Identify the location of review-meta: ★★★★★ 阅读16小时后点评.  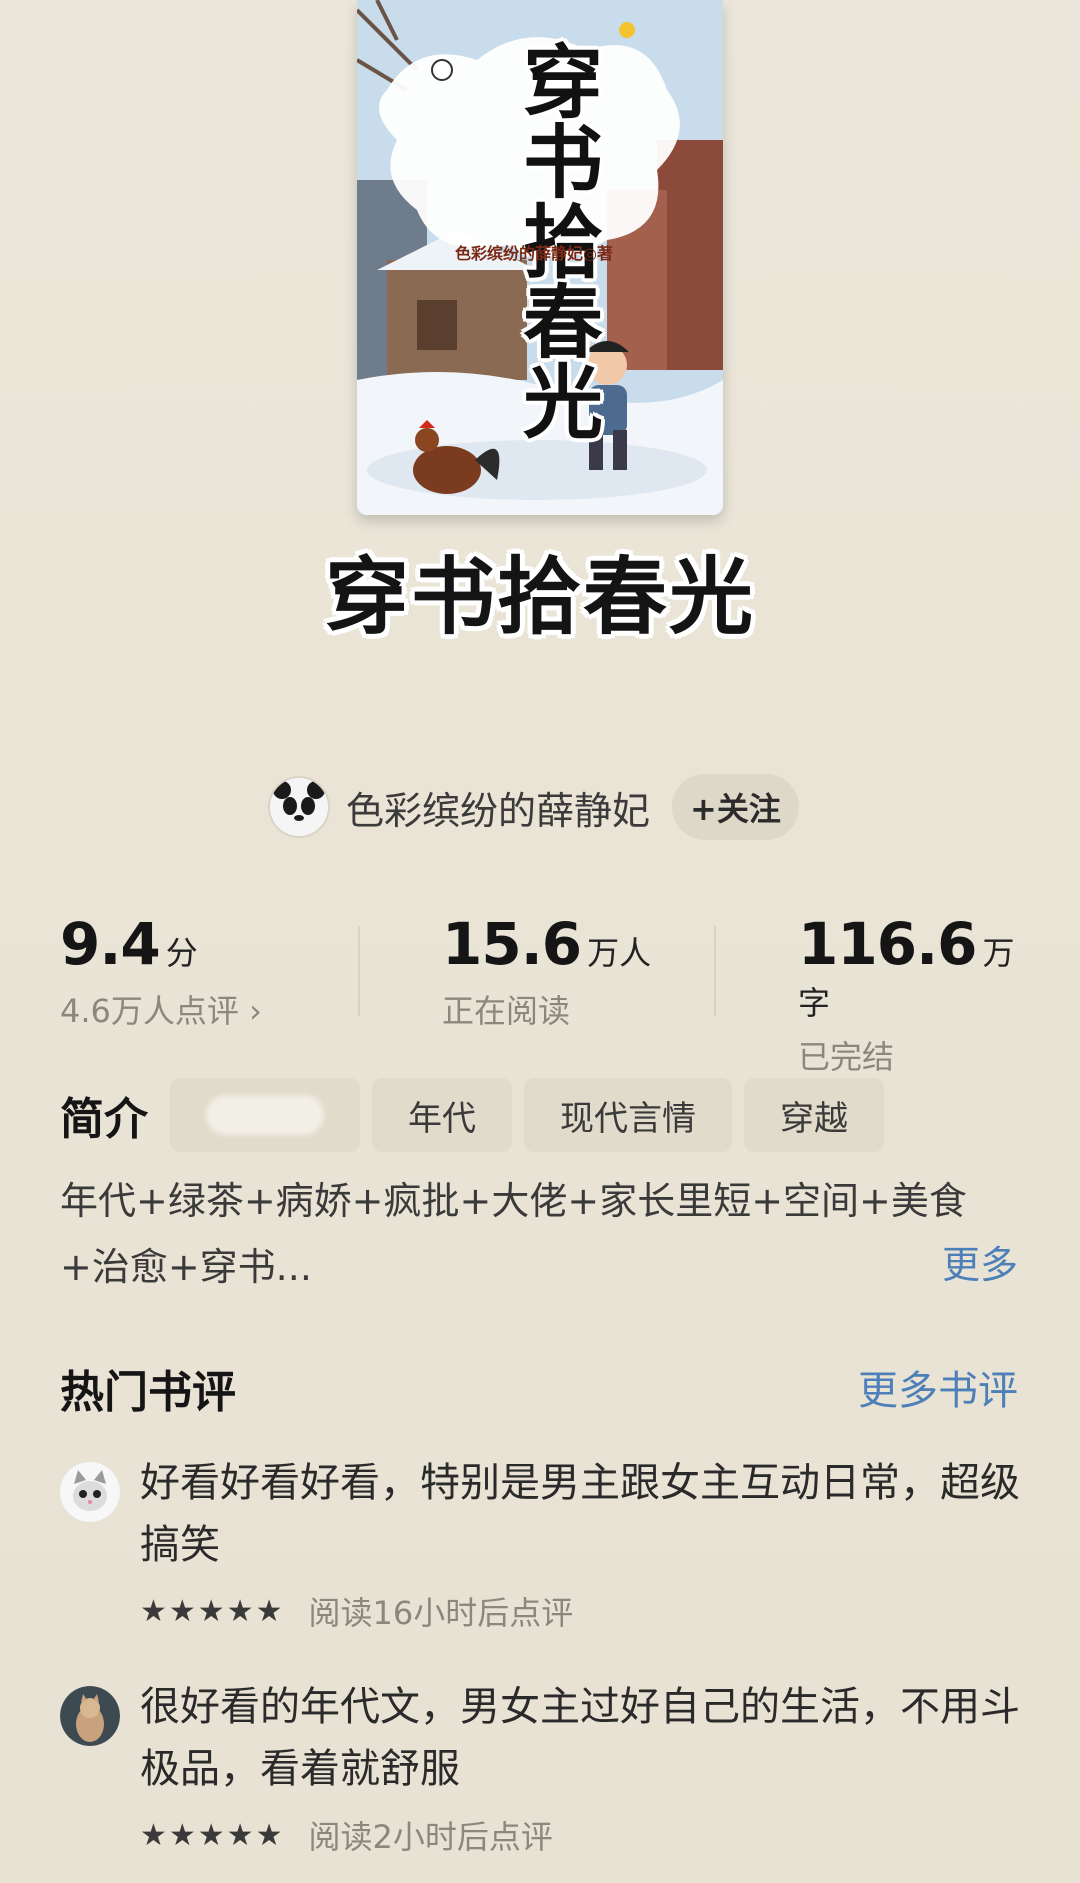
(356, 1611).